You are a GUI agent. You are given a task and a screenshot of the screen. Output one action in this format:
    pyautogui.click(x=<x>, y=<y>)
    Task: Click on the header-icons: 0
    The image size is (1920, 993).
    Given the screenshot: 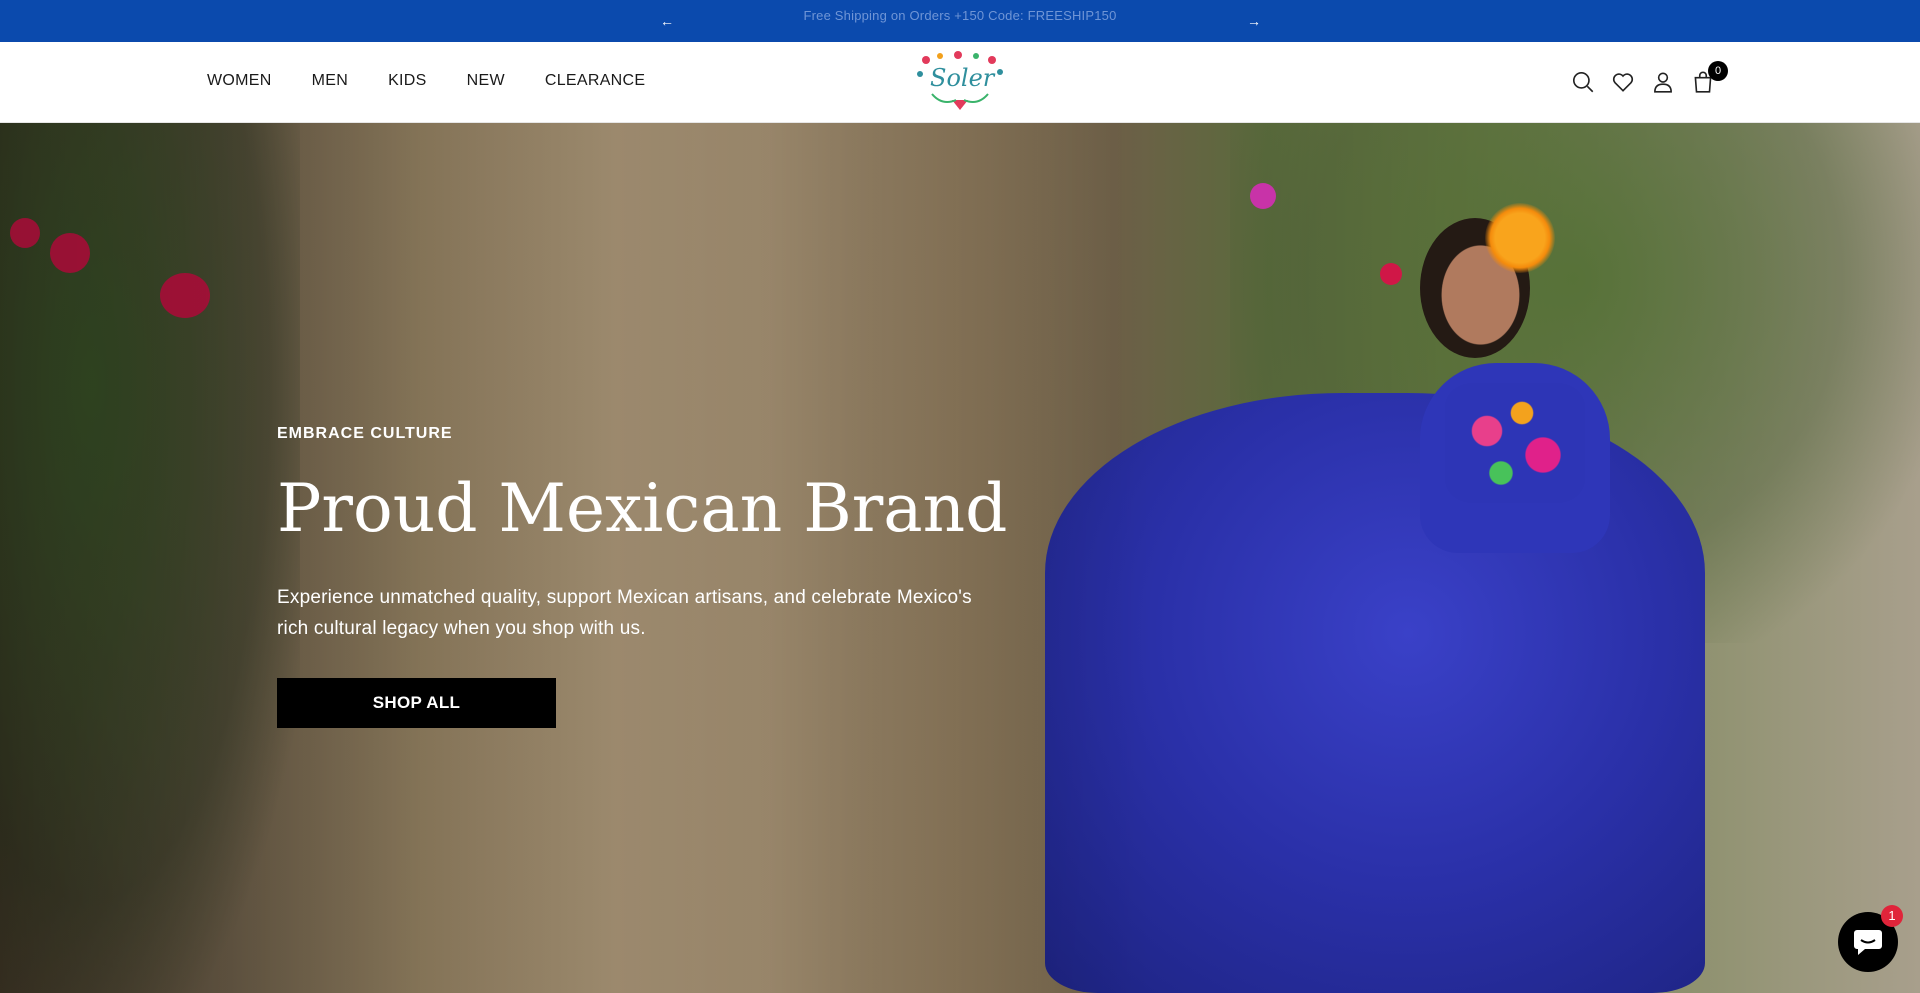 What is the action you would take?
    pyautogui.click(x=1650, y=79)
    